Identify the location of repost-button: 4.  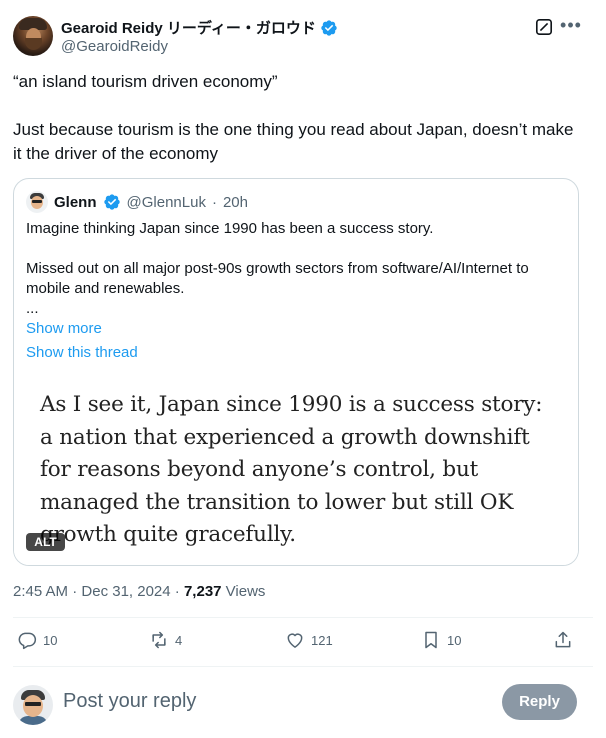
(165, 640).